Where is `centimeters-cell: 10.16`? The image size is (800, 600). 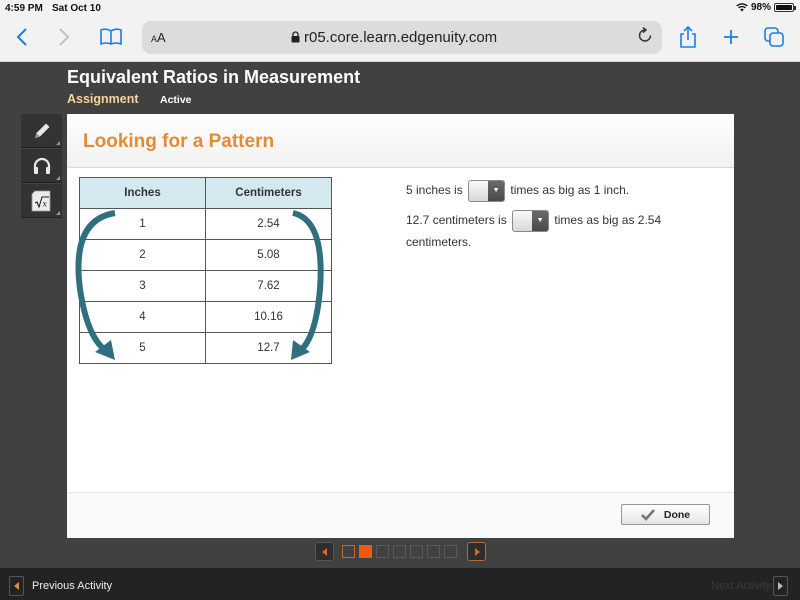 centimeters-cell: 10.16 is located at coordinates (268, 317).